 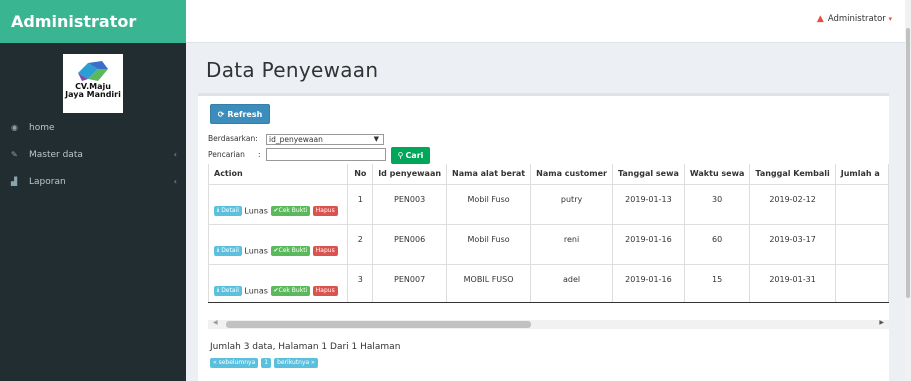 What do you see at coordinates (93, 83) in the screenshot?
I see `company-logo: CV.Maju Jaya Mandiri` at bounding box center [93, 83].